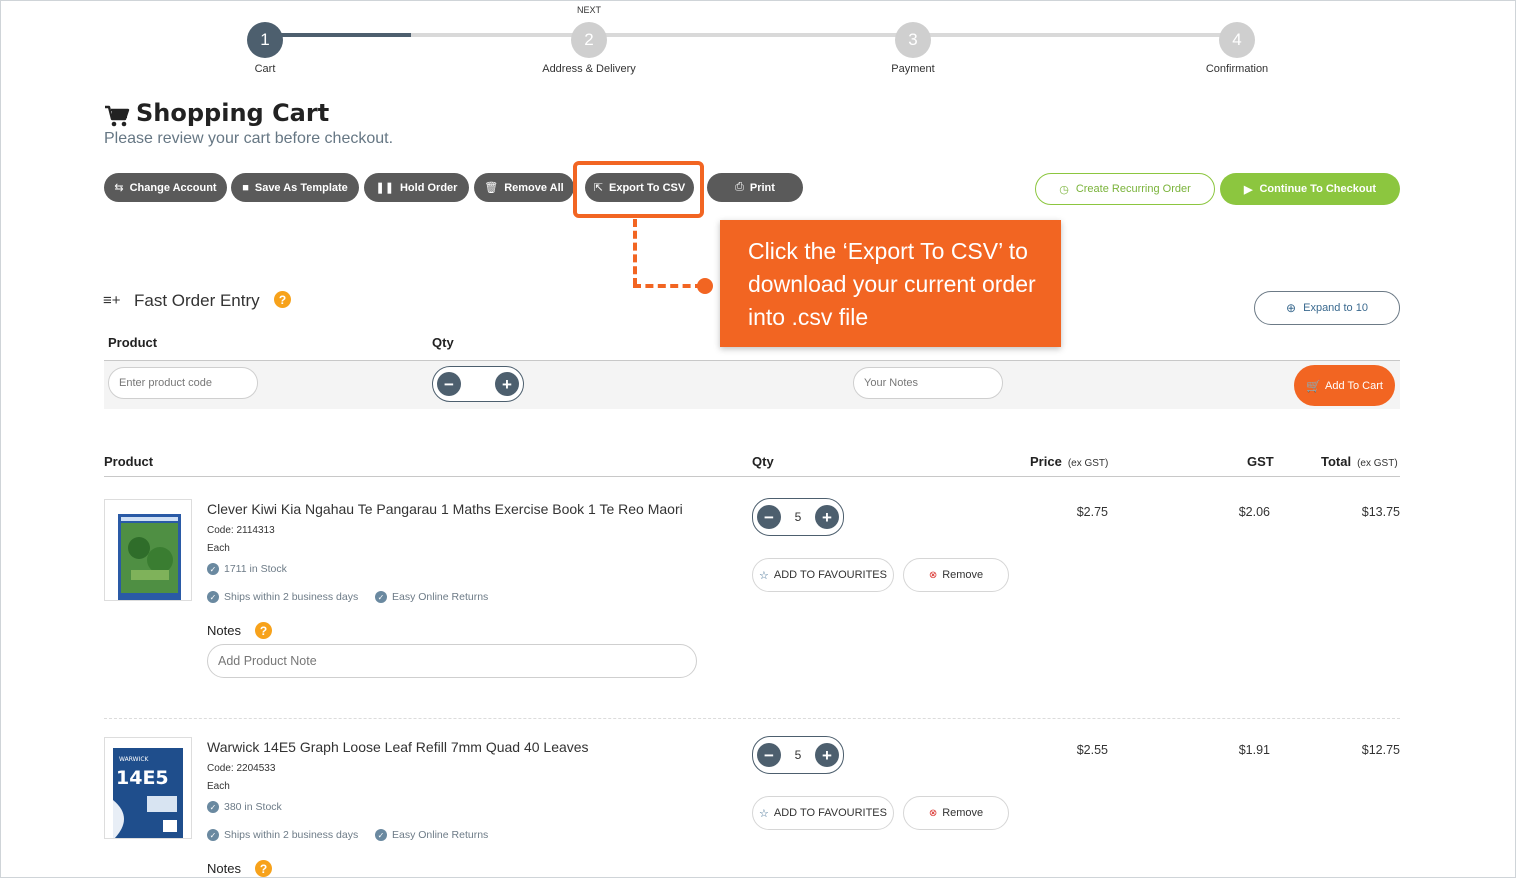  I want to click on callout-connector-vertical, so click(635, 252).